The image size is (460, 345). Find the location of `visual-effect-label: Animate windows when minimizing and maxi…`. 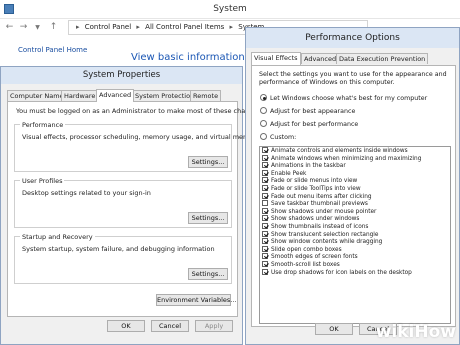

visual-effect-label: Animate windows when minimizing and maxi… is located at coordinates (346, 158).